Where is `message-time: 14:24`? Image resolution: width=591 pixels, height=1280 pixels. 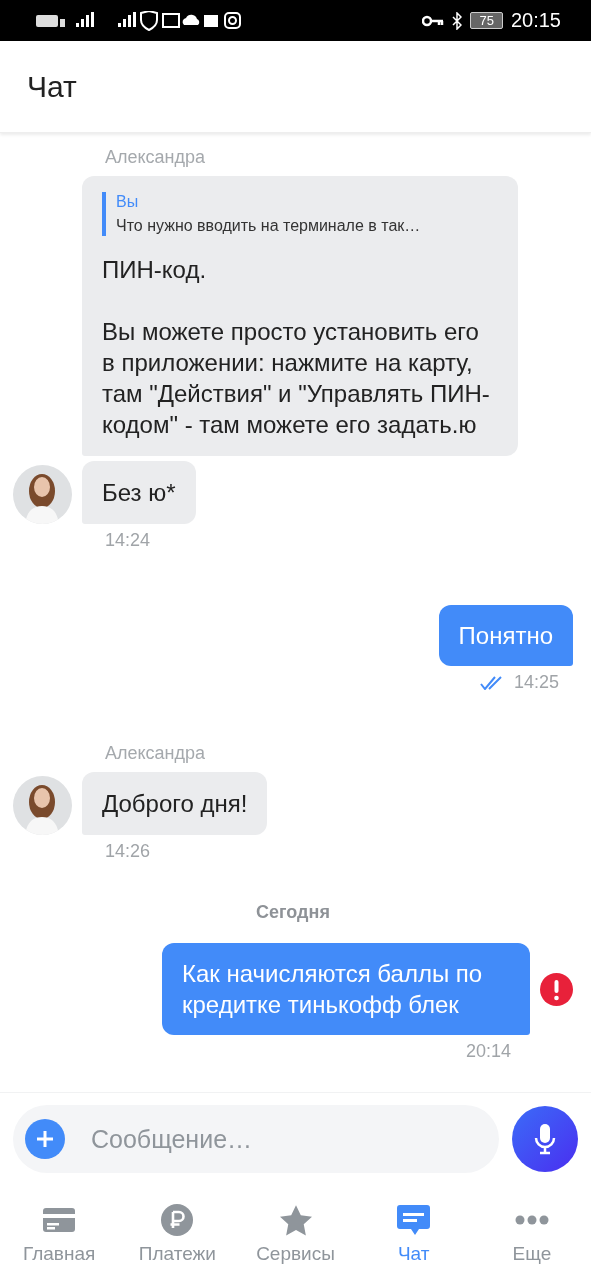 message-time: 14:24 is located at coordinates (128, 540).